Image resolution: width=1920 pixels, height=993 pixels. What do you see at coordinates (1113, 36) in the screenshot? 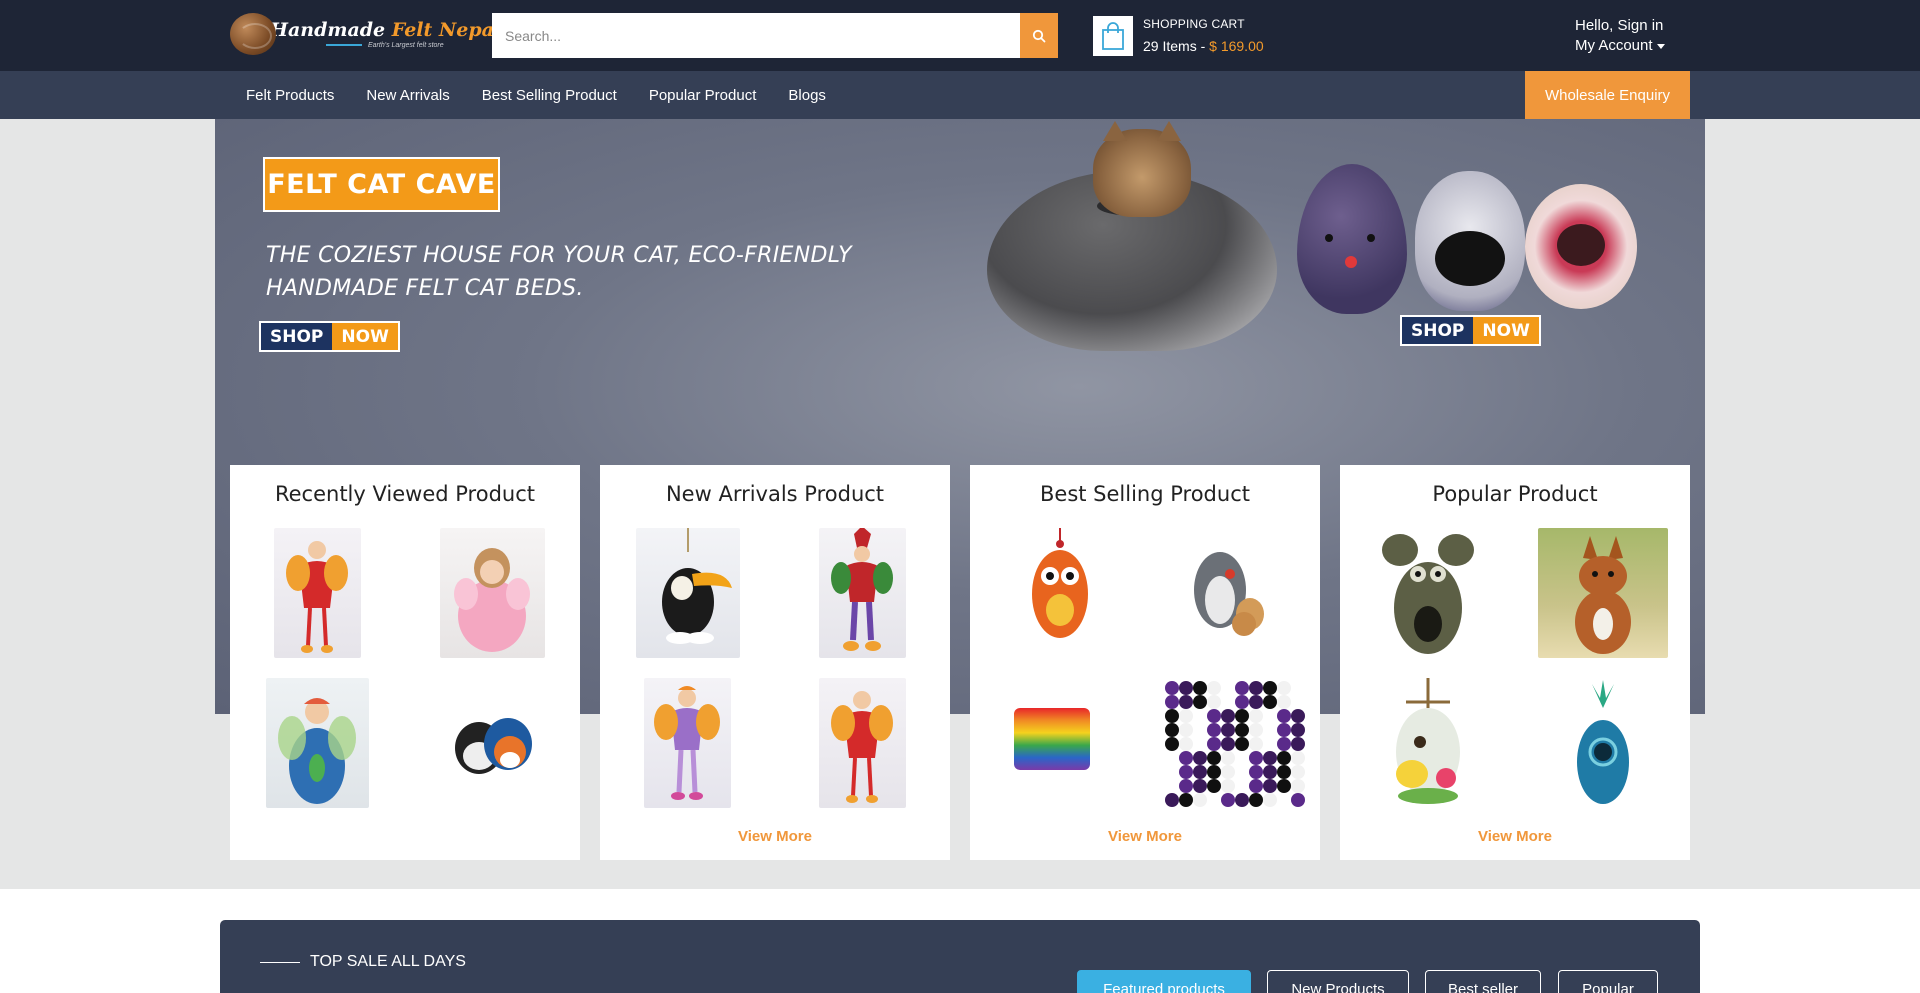
I see `shopping-bag-icon` at bounding box center [1113, 36].